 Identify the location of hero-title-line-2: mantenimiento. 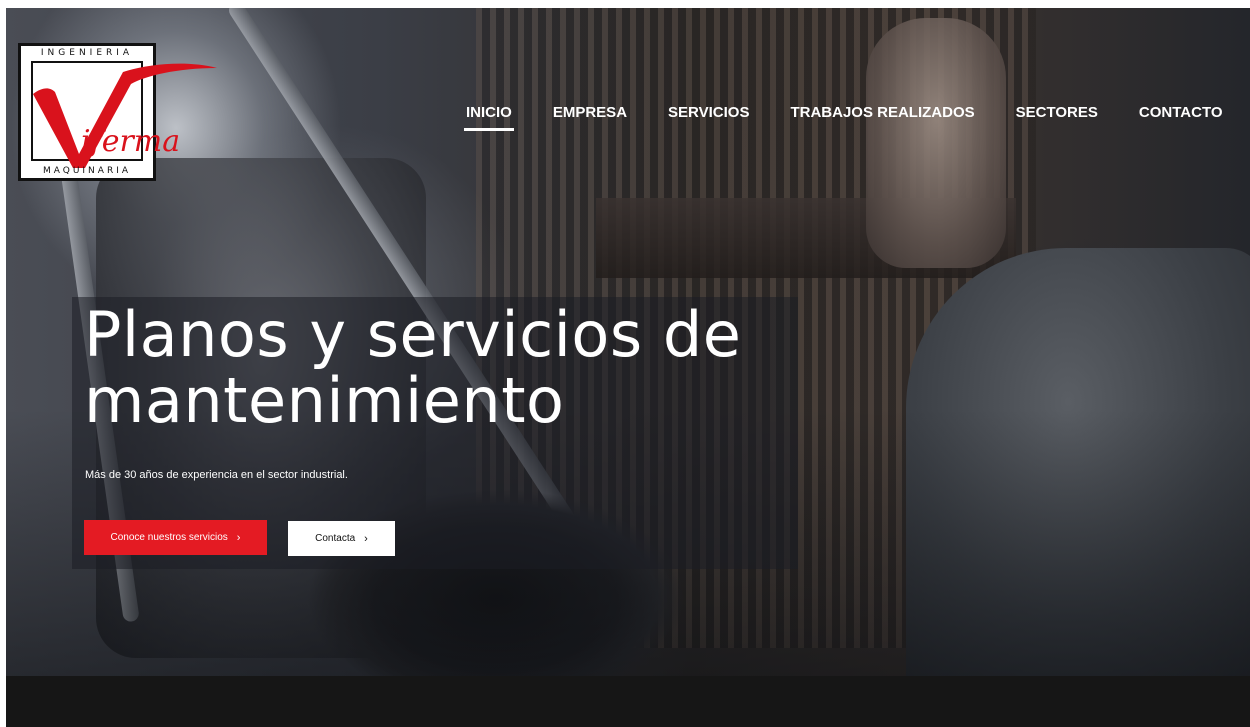
(324, 400).